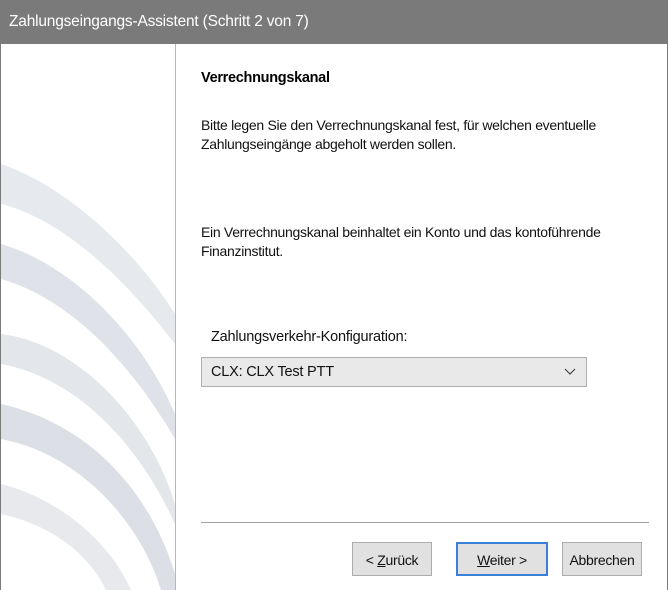 This screenshot has height=590, width=670. What do you see at coordinates (394, 372) in the screenshot?
I see `config-select: CLX: CLX Test PTT` at bounding box center [394, 372].